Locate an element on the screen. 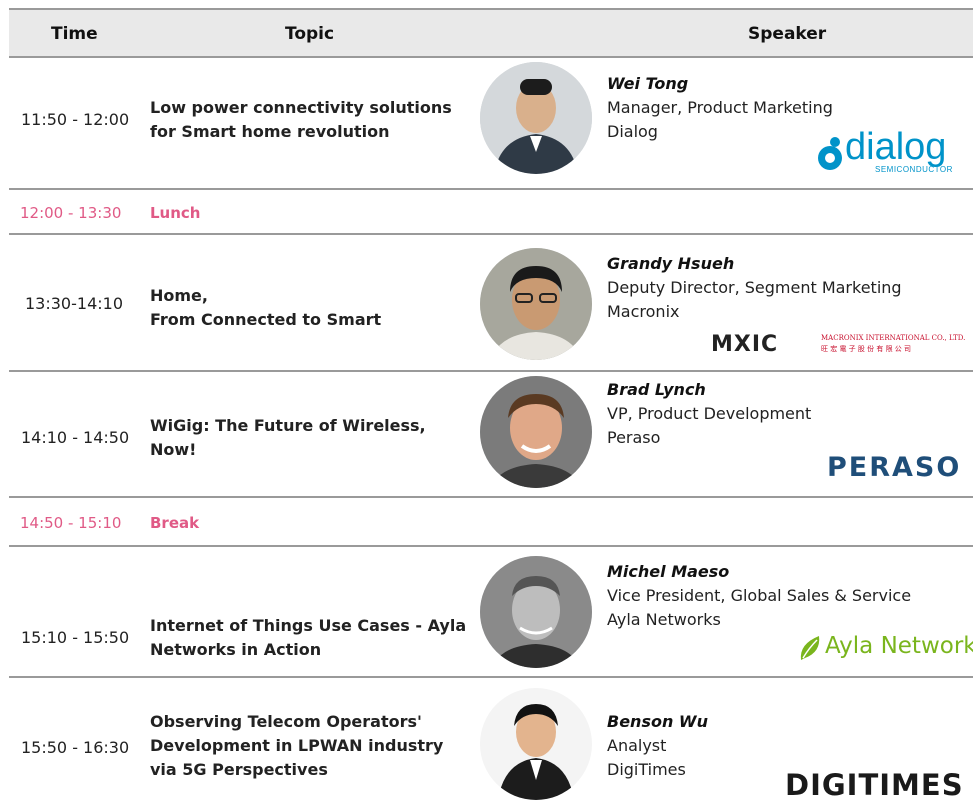 The height and width of the screenshot is (806, 973). speaker-company: Macronix is located at coordinates (643, 311).